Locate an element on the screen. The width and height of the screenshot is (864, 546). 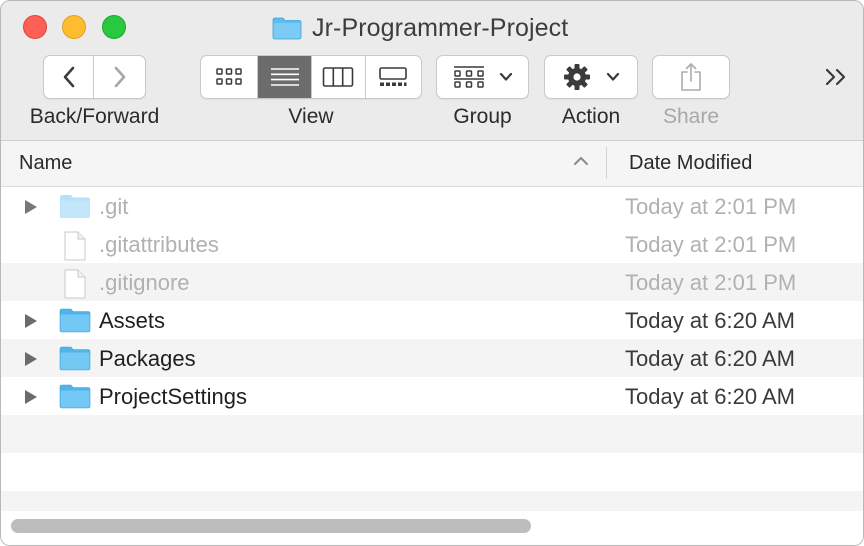
view-mode-control is located at coordinates (311, 77).